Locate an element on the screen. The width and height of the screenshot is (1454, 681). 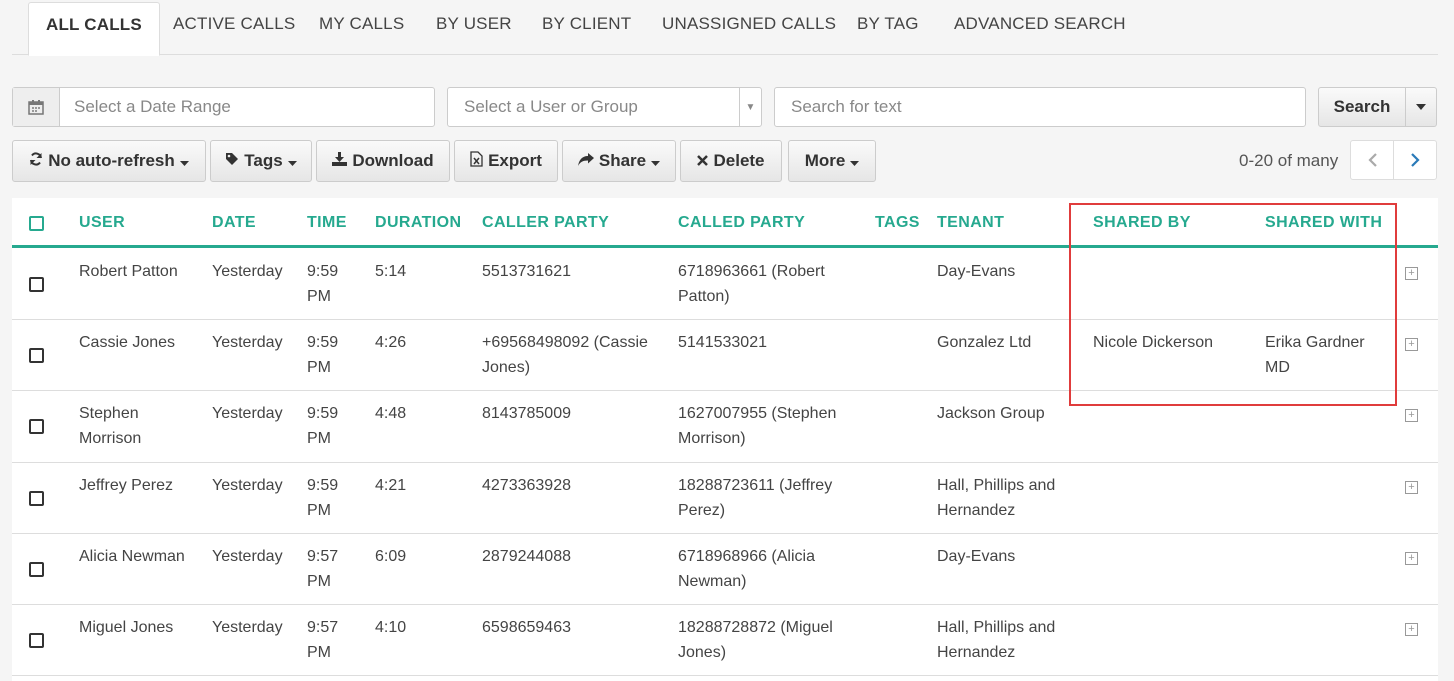
close-icon is located at coordinates (703, 161).